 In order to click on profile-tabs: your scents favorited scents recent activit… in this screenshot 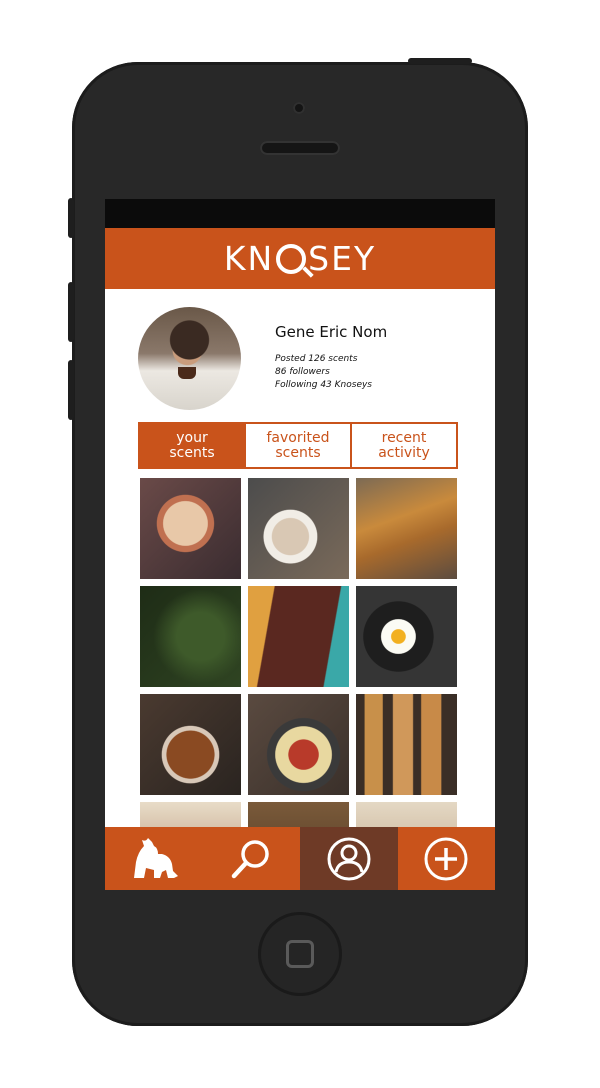, I will do `click(298, 445)`.